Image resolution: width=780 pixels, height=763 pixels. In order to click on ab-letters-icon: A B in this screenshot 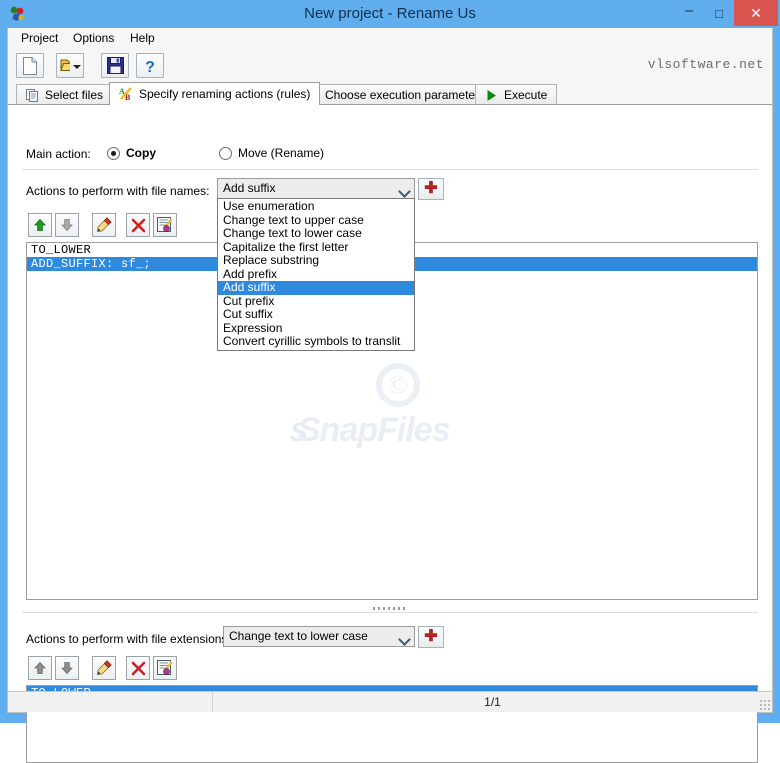, I will do `click(126, 94)`.